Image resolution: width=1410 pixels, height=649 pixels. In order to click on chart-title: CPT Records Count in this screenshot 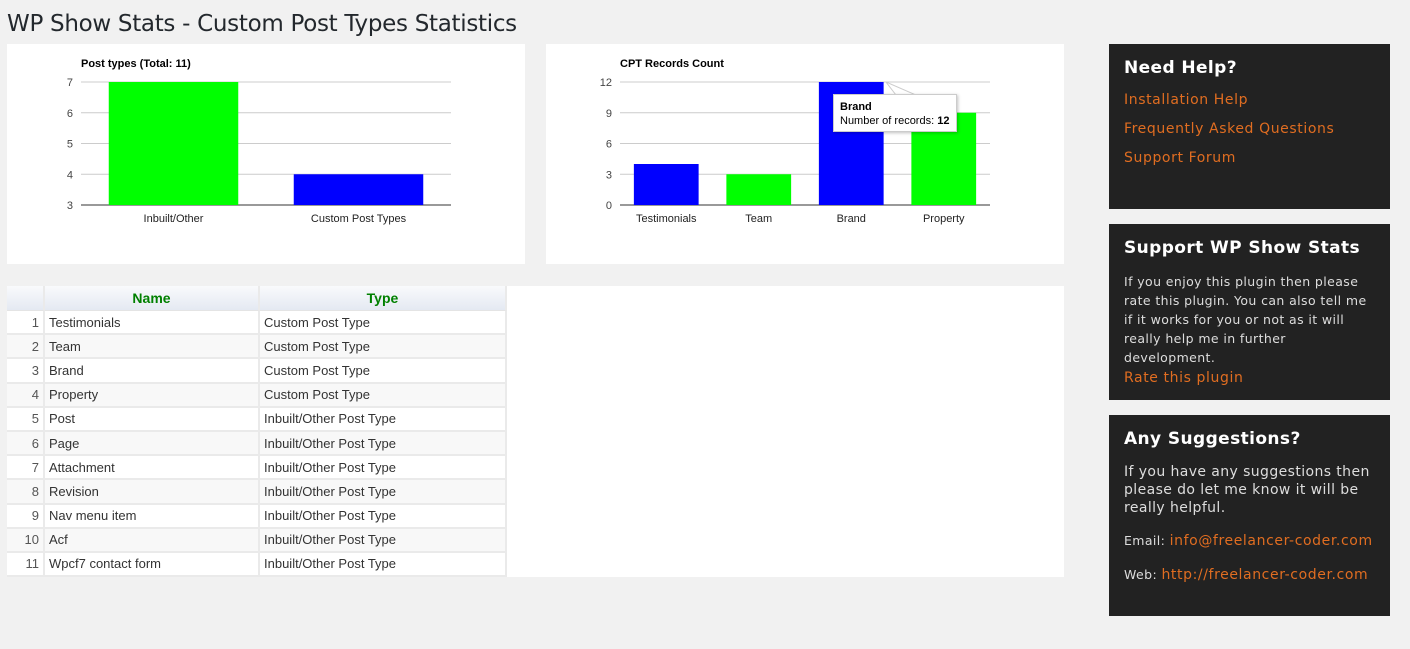, I will do `click(672, 64)`.